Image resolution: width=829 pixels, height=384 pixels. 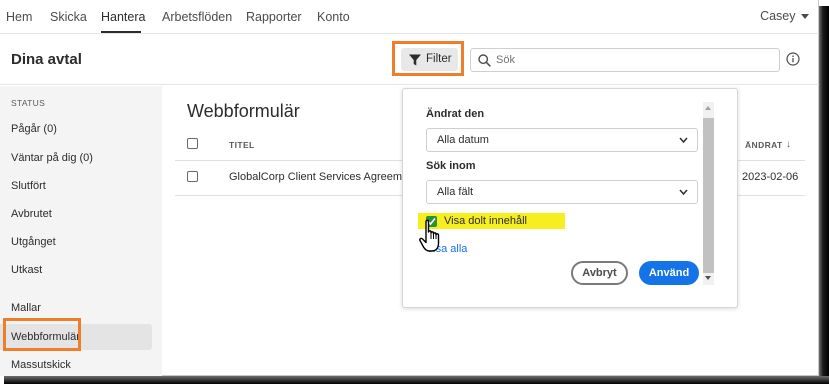 What do you see at coordinates (121, 32) in the screenshot?
I see `nav-active-indicator` at bounding box center [121, 32].